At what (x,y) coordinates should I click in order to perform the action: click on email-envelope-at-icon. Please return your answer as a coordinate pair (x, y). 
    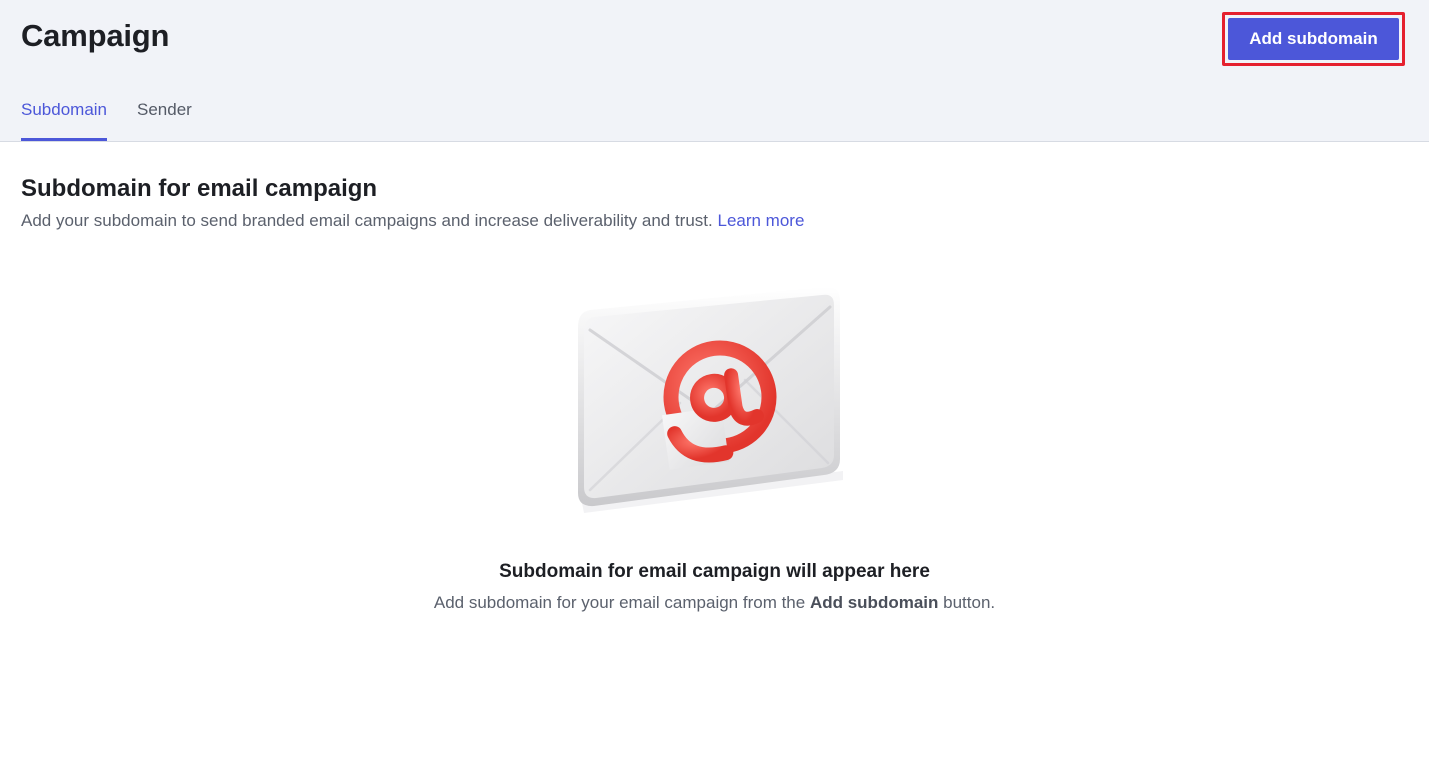
    Looking at the image, I should click on (710, 397).